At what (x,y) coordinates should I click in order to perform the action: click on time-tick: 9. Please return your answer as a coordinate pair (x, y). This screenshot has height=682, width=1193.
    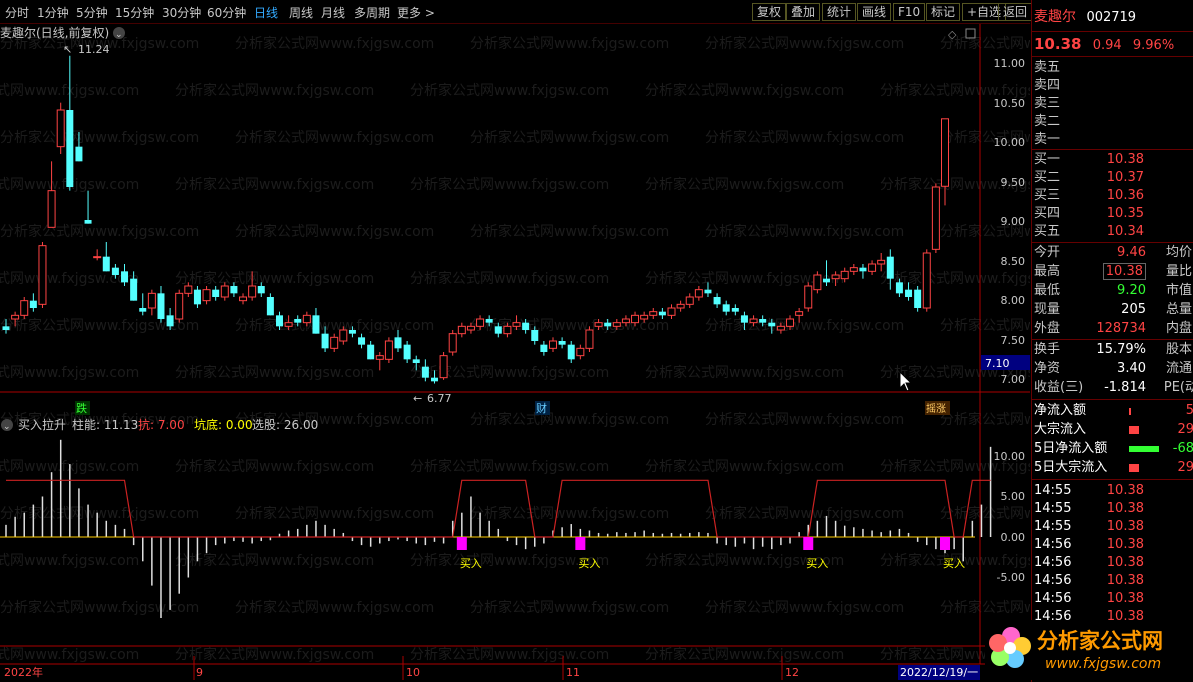
    Looking at the image, I should click on (199, 672).